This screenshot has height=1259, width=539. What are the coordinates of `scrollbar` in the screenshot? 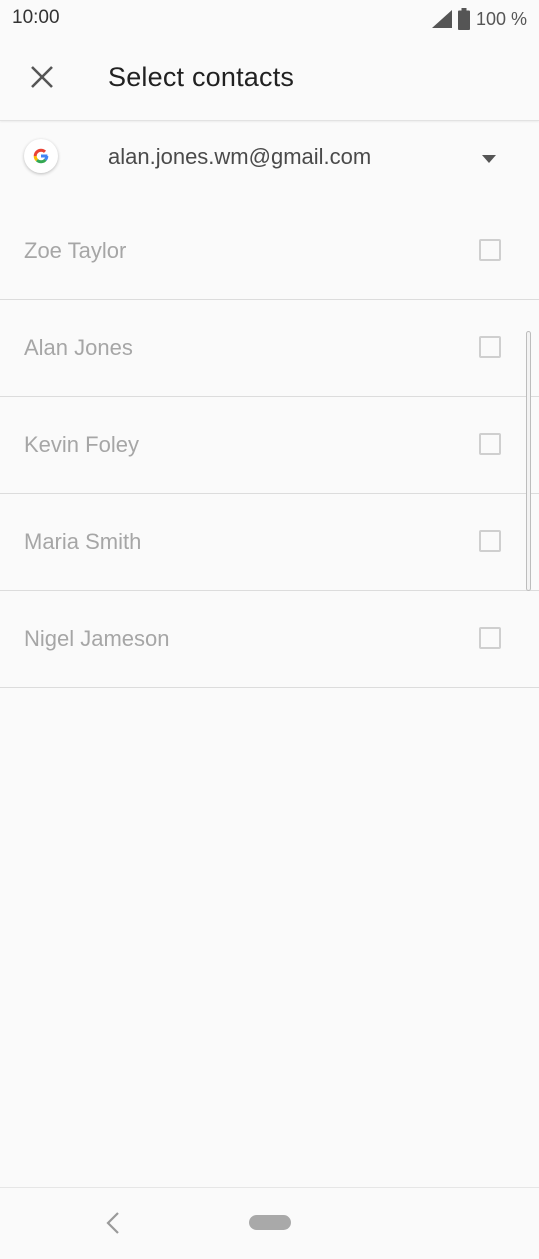 It's located at (528, 461).